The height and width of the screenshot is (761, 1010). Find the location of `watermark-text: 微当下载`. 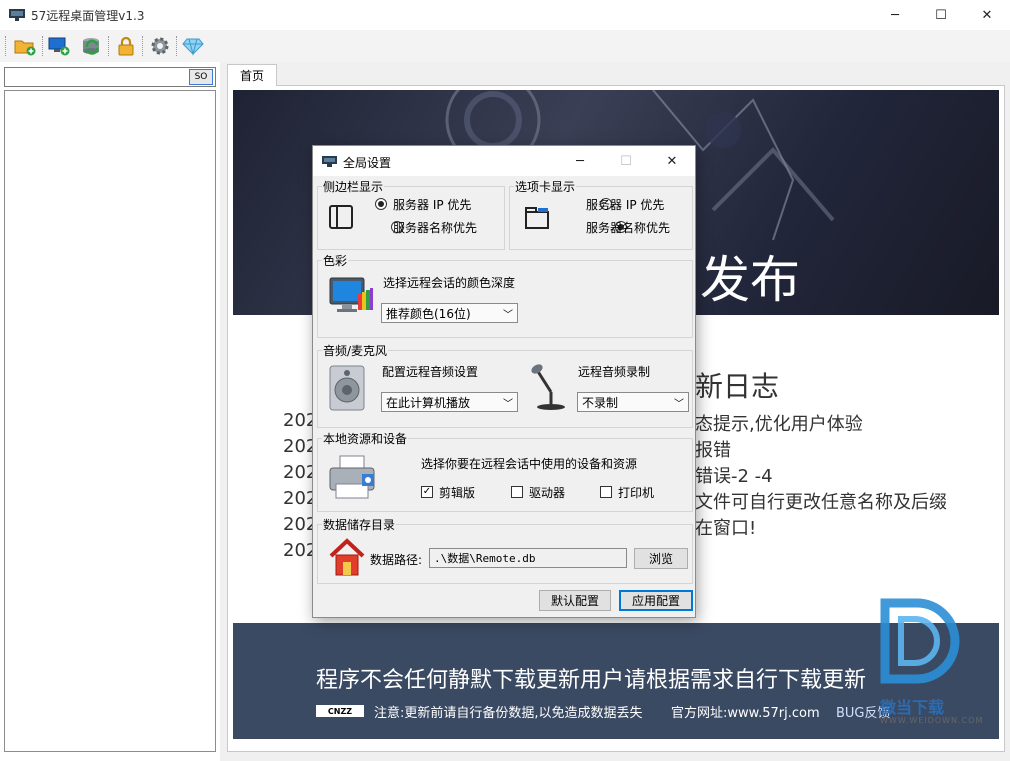

watermark-text: 微当下载 is located at coordinates (912, 707).